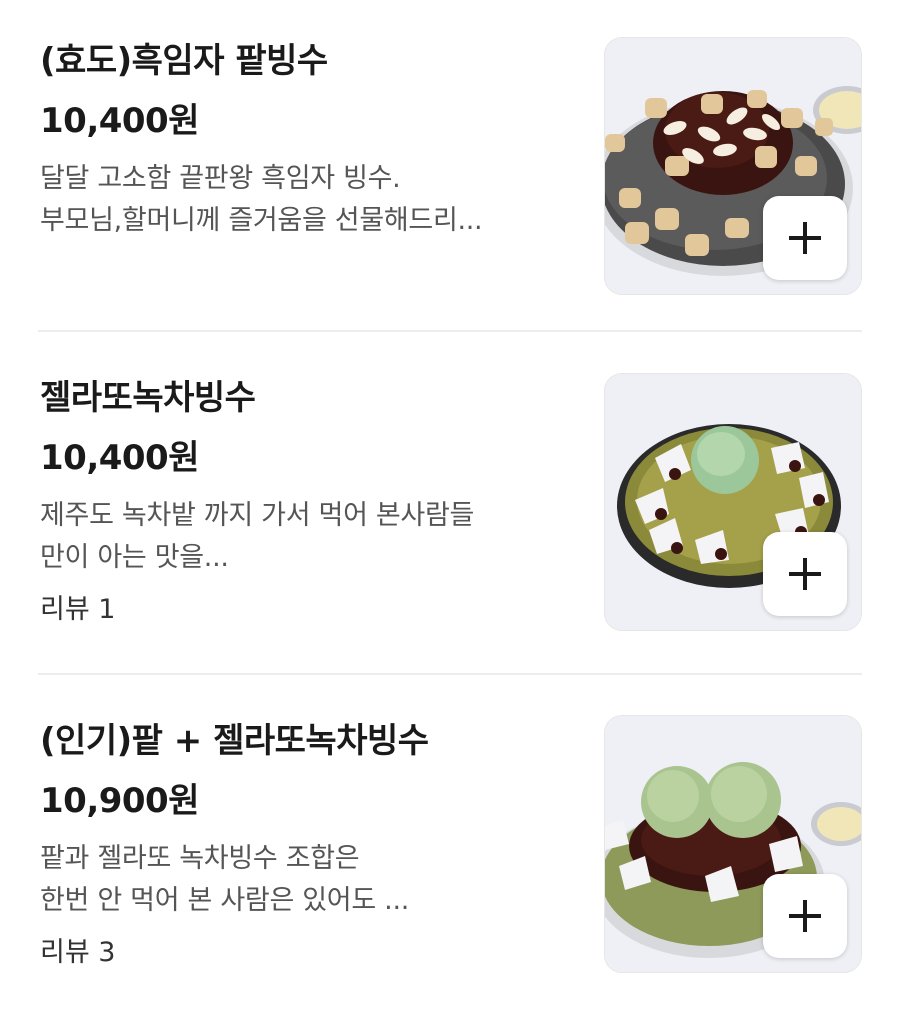 The height and width of the screenshot is (1028, 900). What do you see at coordinates (733, 844) in the screenshot?
I see `redbean-green-tea-bingsu-image` at bounding box center [733, 844].